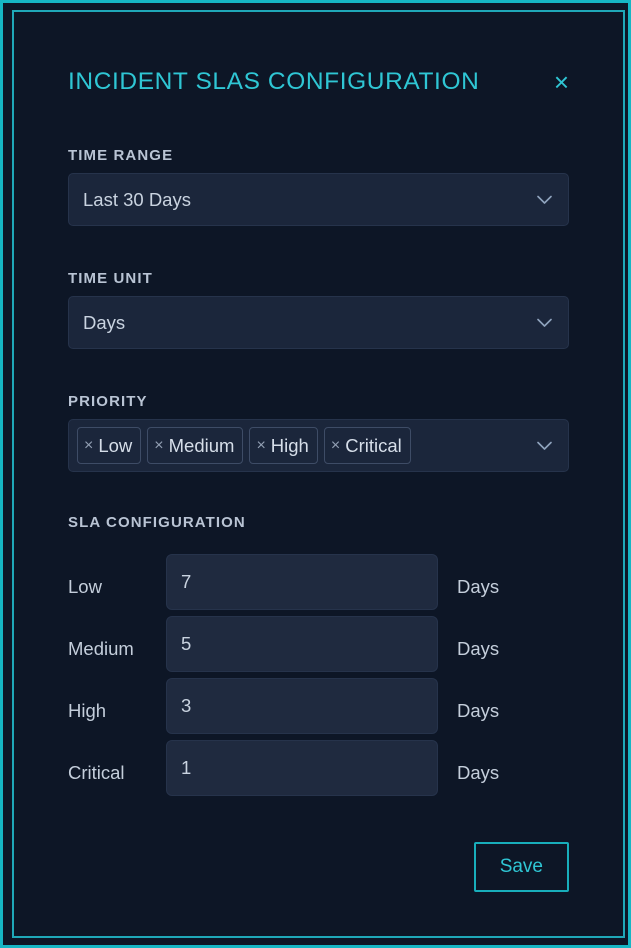 This screenshot has width=631, height=948. Describe the element at coordinates (121, 155) in the screenshot. I see `time-range-label: TIME RANGE` at that location.